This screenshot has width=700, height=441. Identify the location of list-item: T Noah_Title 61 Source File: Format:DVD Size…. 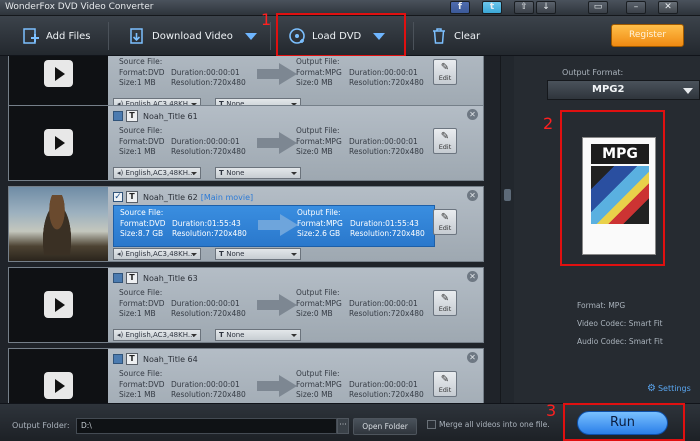
(246, 143).